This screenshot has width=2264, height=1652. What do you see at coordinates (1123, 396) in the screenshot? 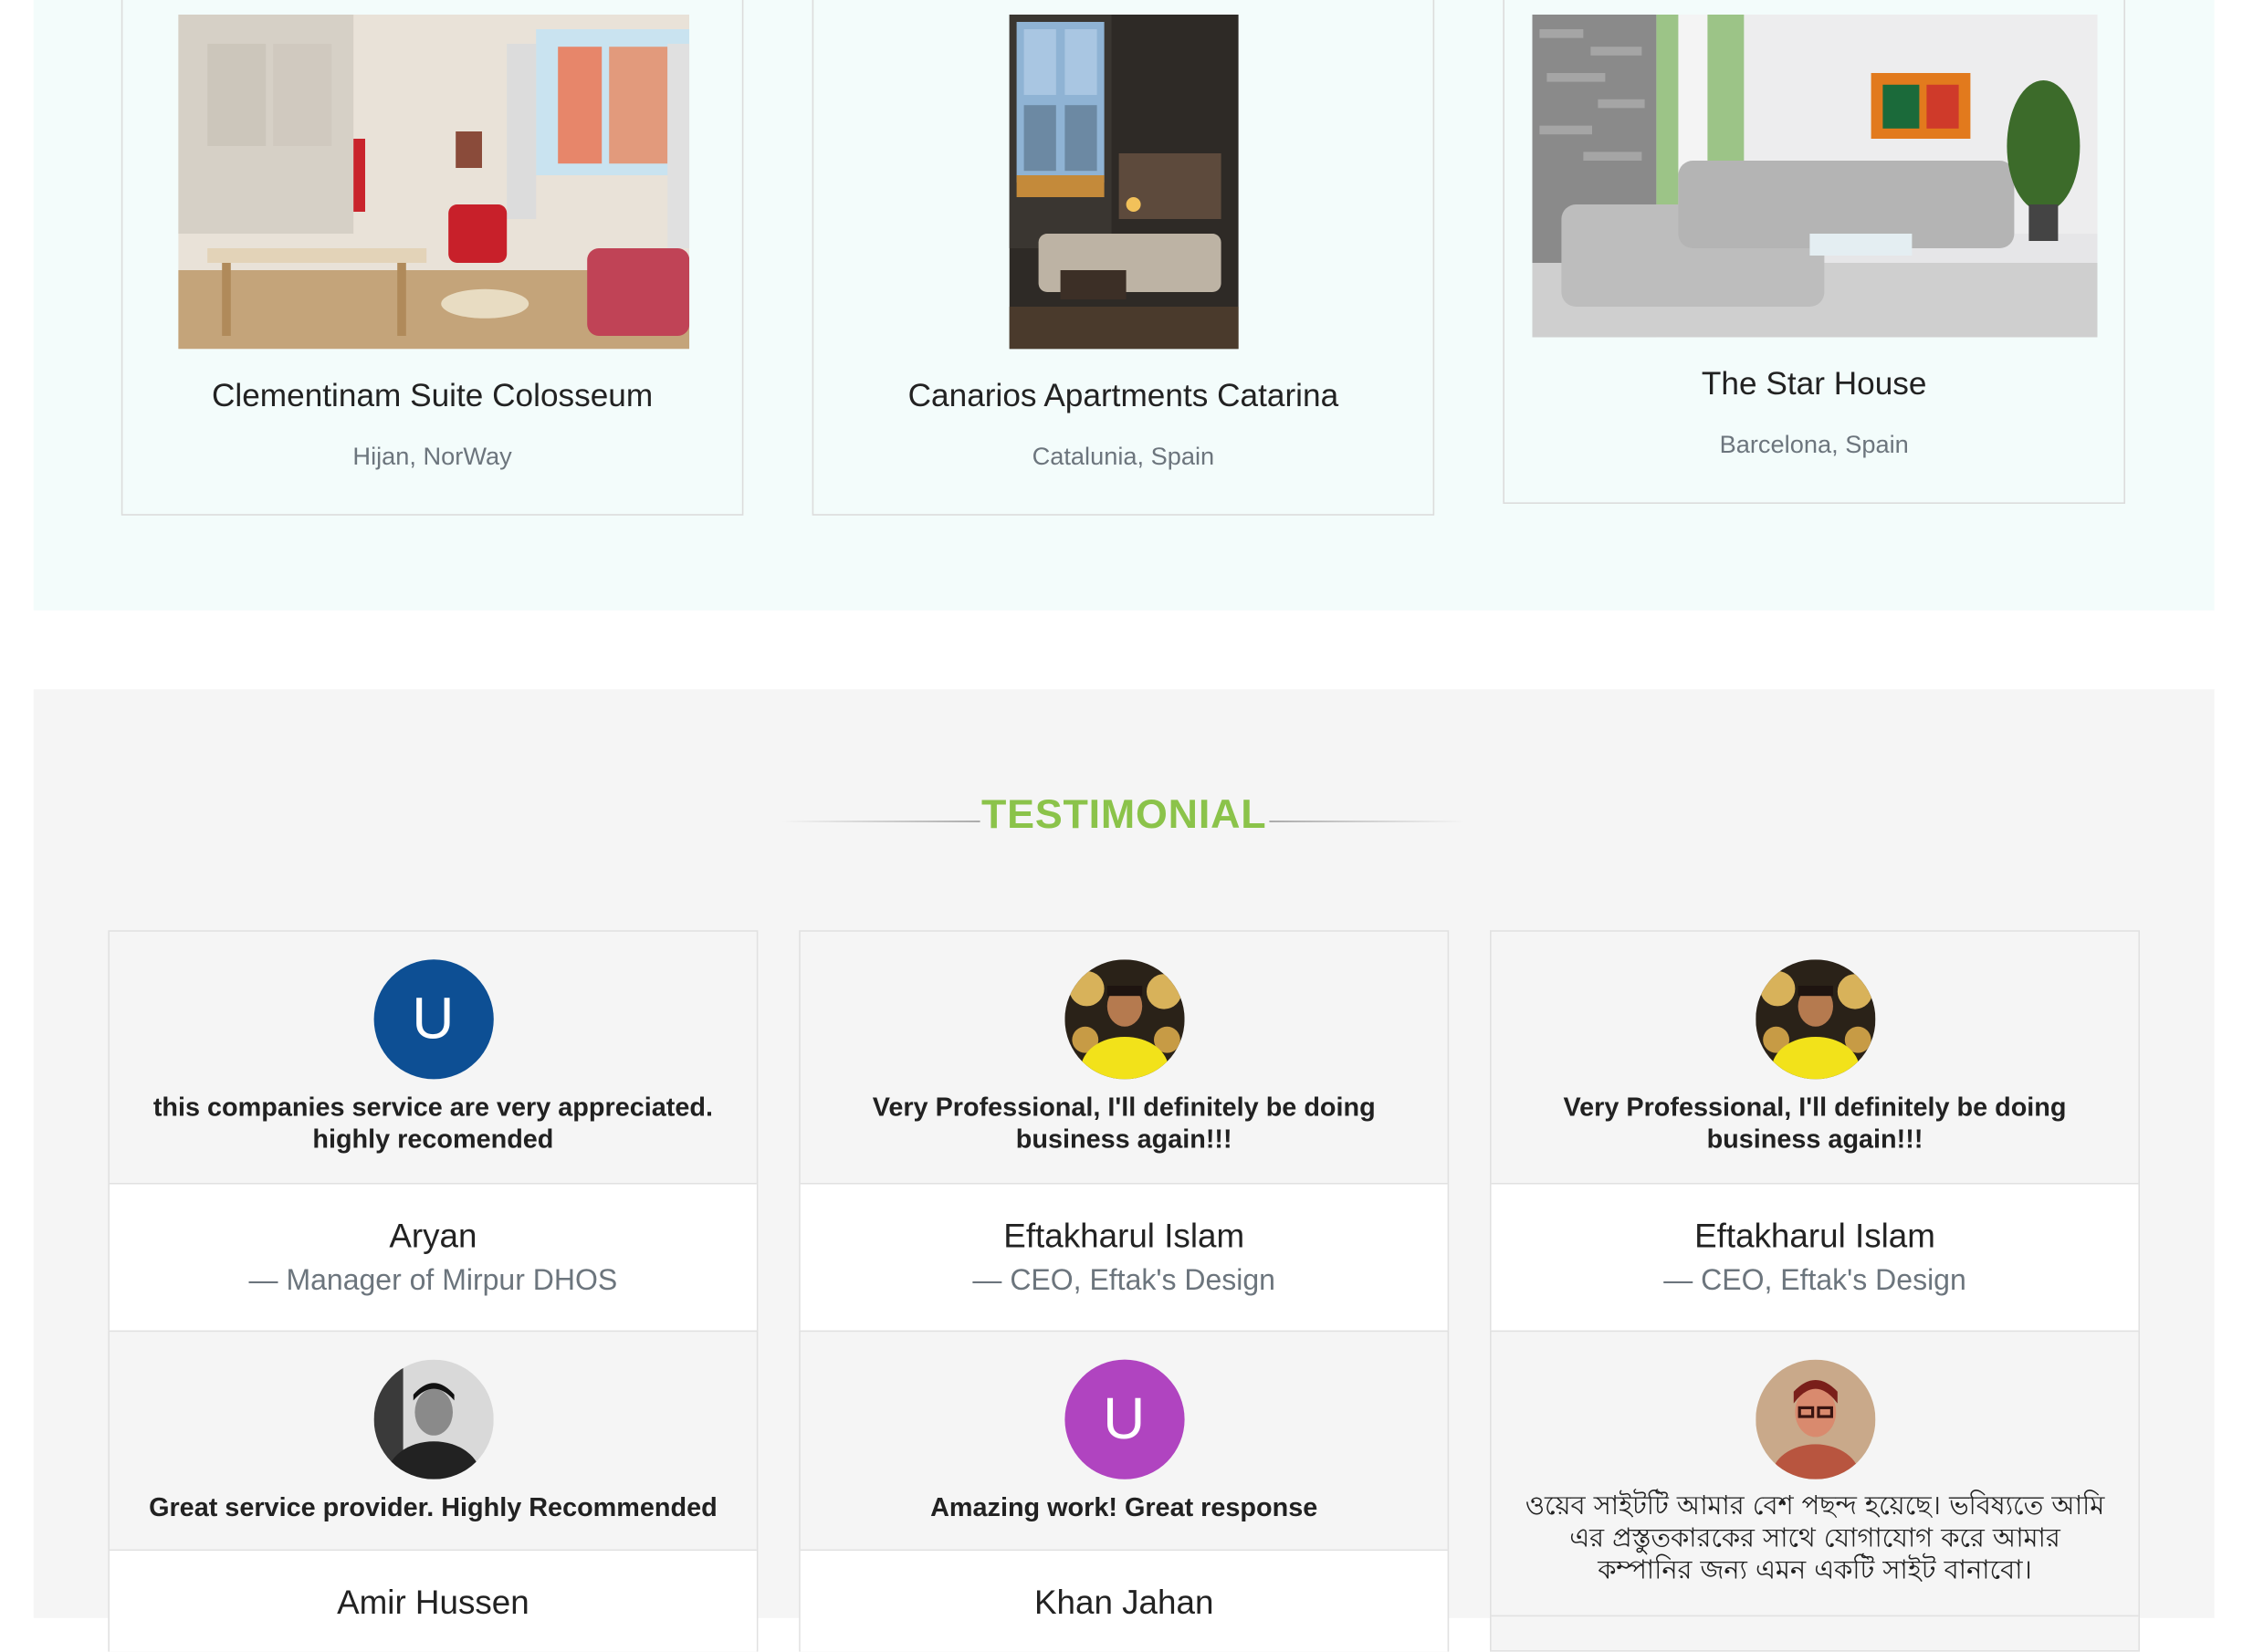
I see `property-name: Canarios Apartments Catarina` at bounding box center [1123, 396].